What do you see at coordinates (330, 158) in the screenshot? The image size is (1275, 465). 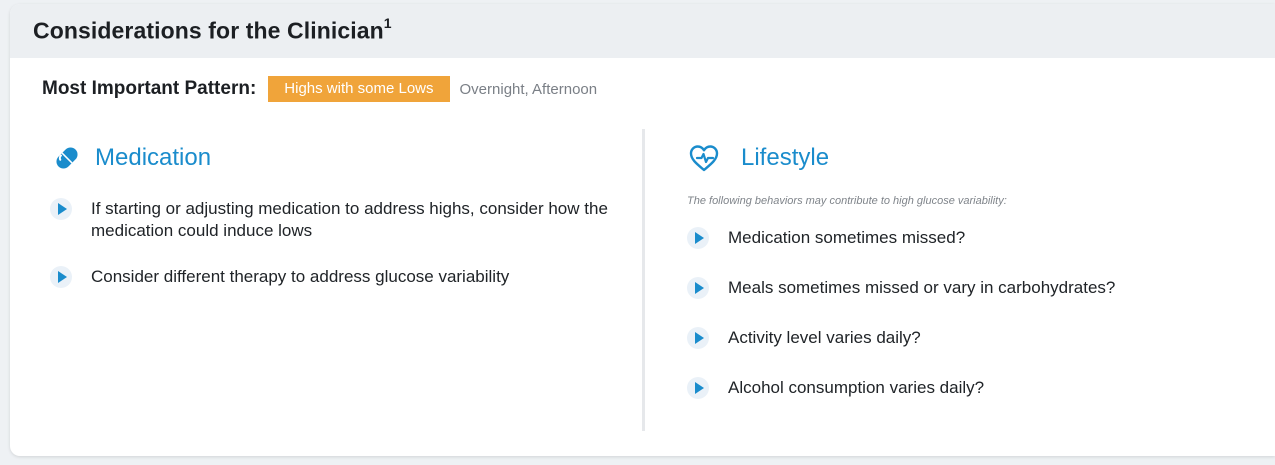 I see `medication-header: Medication` at bounding box center [330, 158].